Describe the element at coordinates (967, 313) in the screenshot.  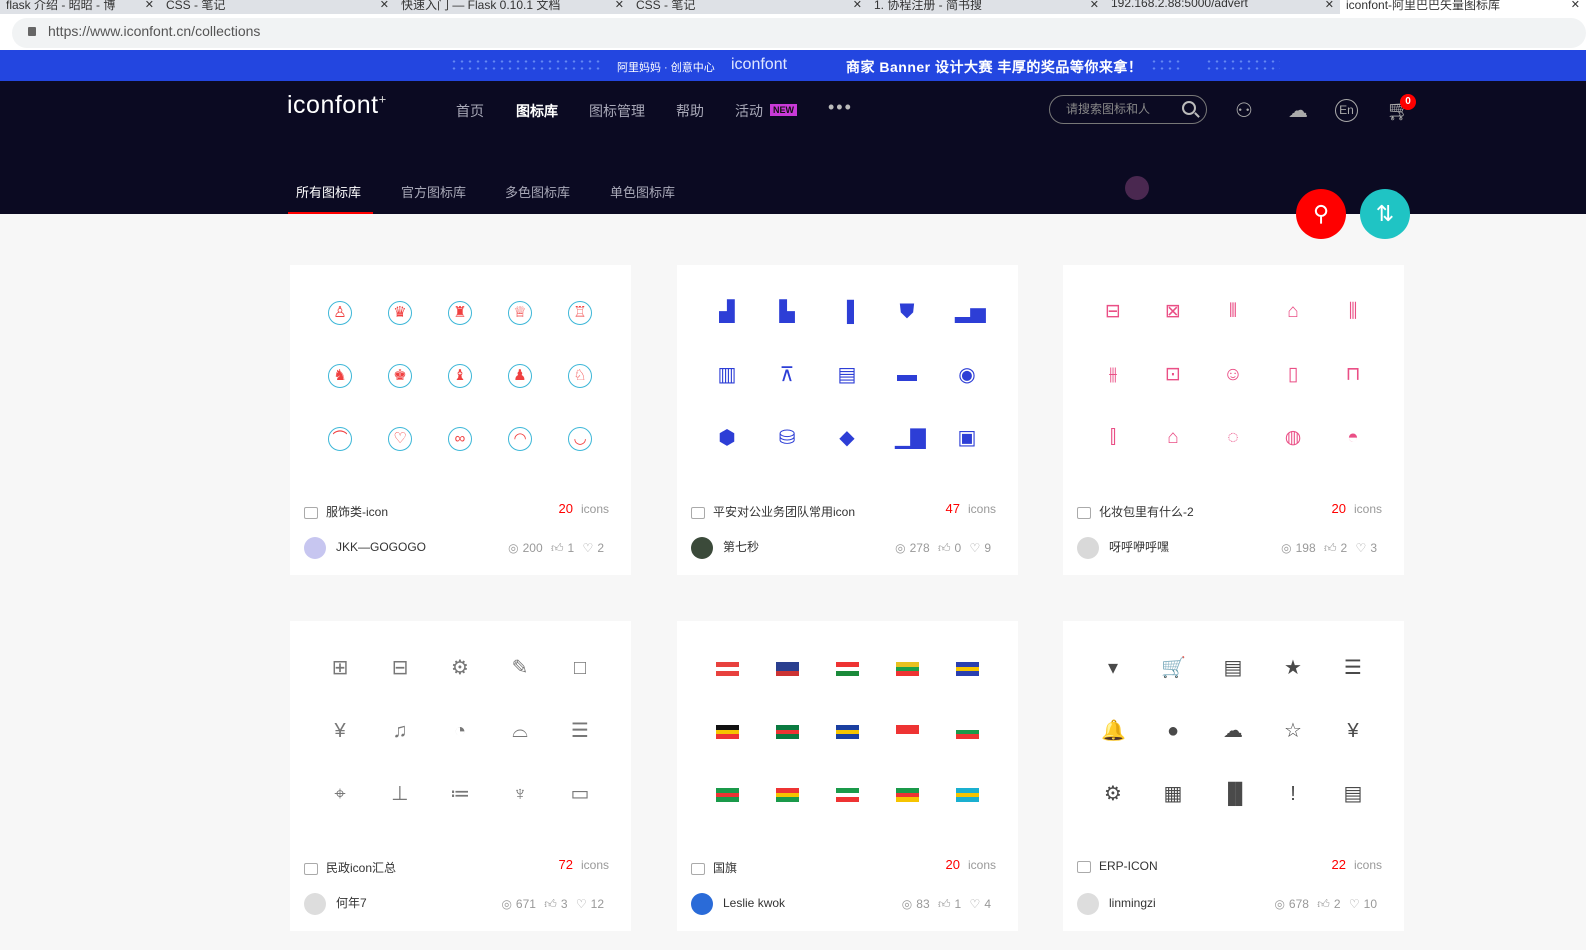
I see `icon-preview: ▂▅` at that location.